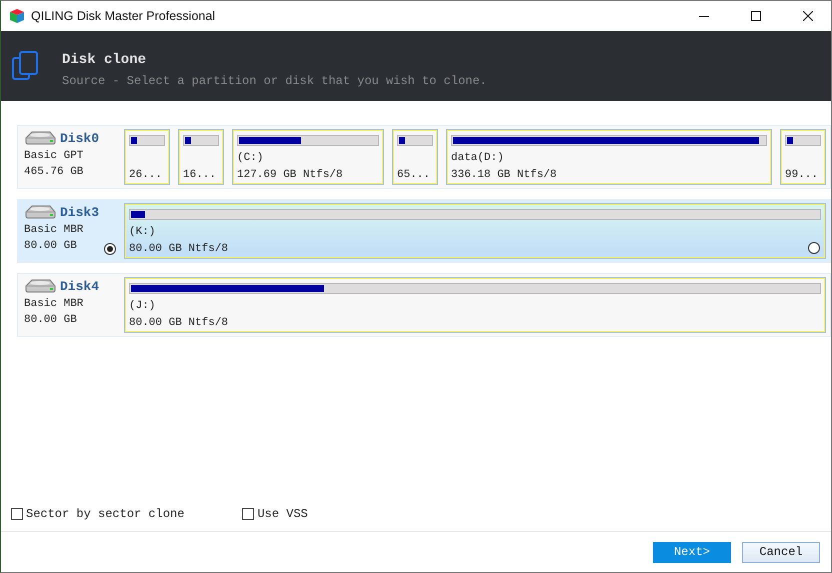 The height and width of the screenshot is (573, 832). What do you see at coordinates (54, 156) in the screenshot?
I see `disk-type: Basic GPT` at bounding box center [54, 156].